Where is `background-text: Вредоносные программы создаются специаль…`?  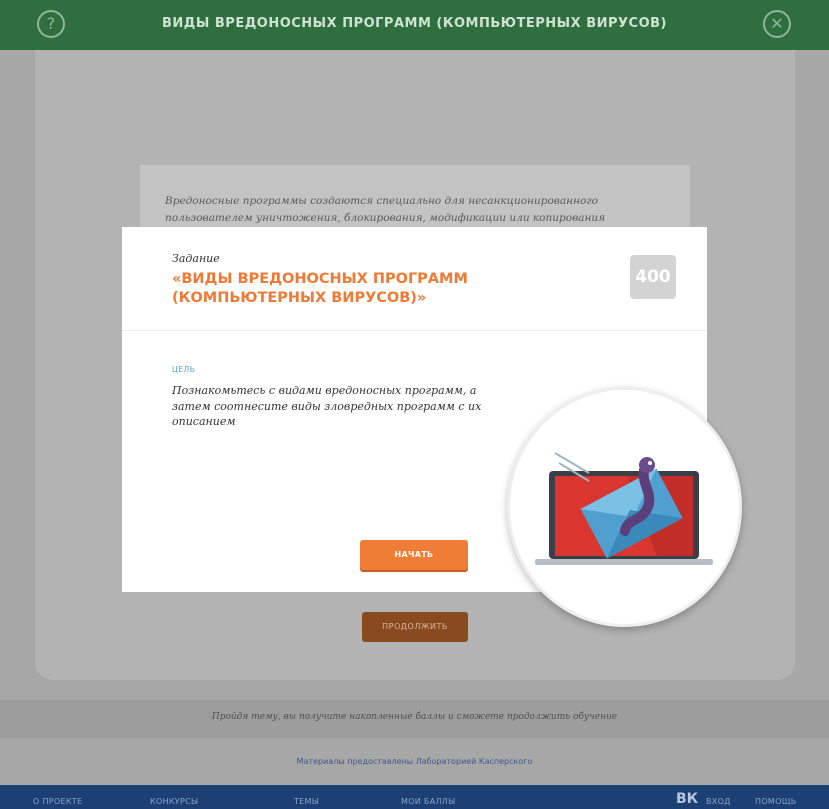
background-text: Вредоносные программы создаются специаль… is located at coordinates (385, 209).